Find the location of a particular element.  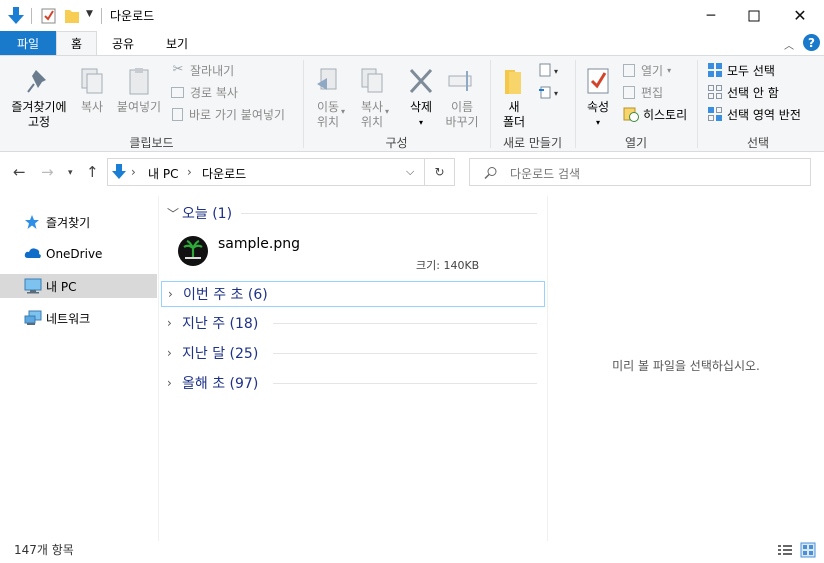

properties-label: 속성 is located at coordinates (598, 107).